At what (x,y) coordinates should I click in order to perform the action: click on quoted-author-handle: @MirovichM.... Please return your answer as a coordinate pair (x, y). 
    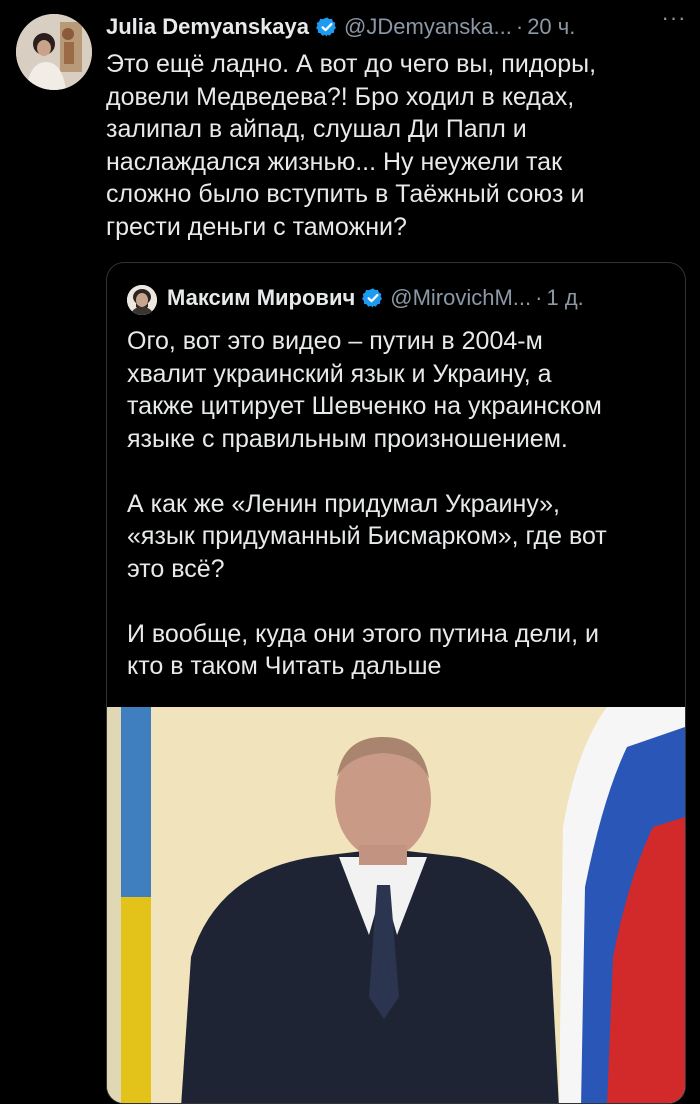
    Looking at the image, I should click on (460, 298).